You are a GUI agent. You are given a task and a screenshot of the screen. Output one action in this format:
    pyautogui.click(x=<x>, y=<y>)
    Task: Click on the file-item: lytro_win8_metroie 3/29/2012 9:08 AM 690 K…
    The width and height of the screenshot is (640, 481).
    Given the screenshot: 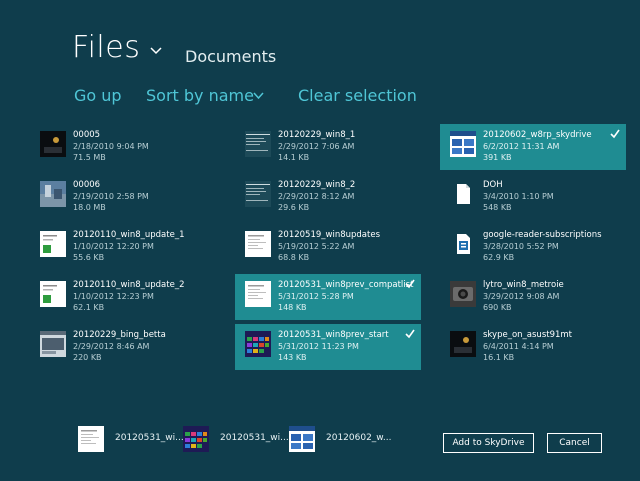 What is the action you would take?
    pyautogui.click(x=539, y=297)
    